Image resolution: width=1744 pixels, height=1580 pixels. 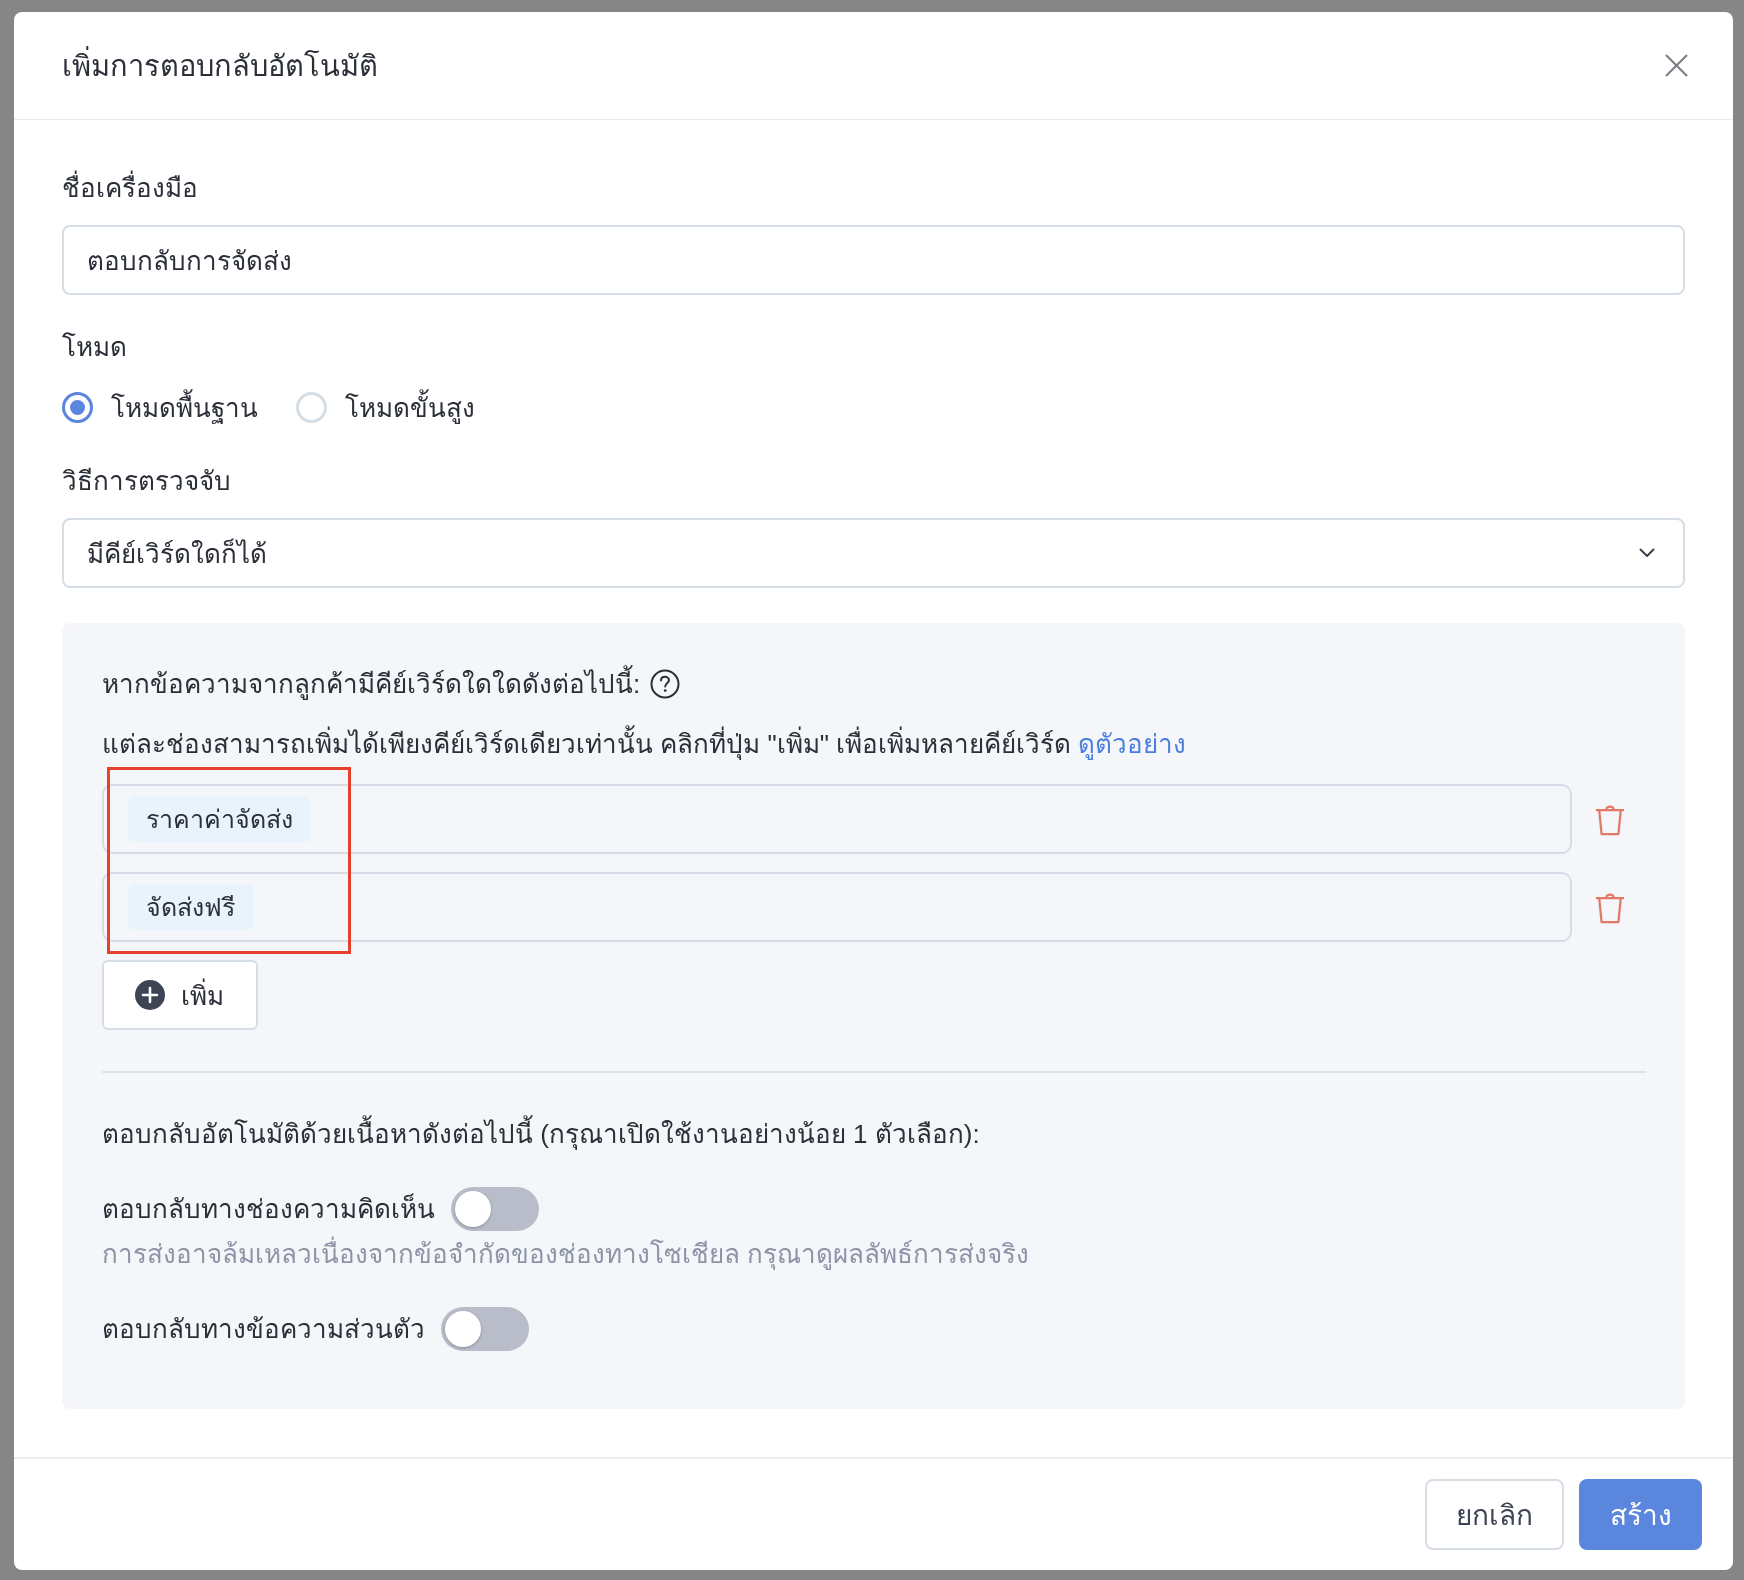 I want to click on option-label: ตอบกลับทางช่องความคิดเห็น, so click(x=268, y=1209).